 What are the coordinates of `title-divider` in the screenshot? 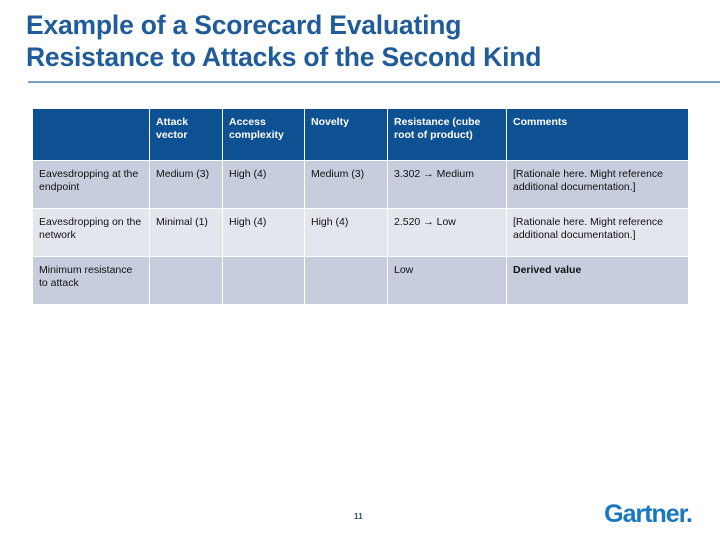 It's located at (374, 82).